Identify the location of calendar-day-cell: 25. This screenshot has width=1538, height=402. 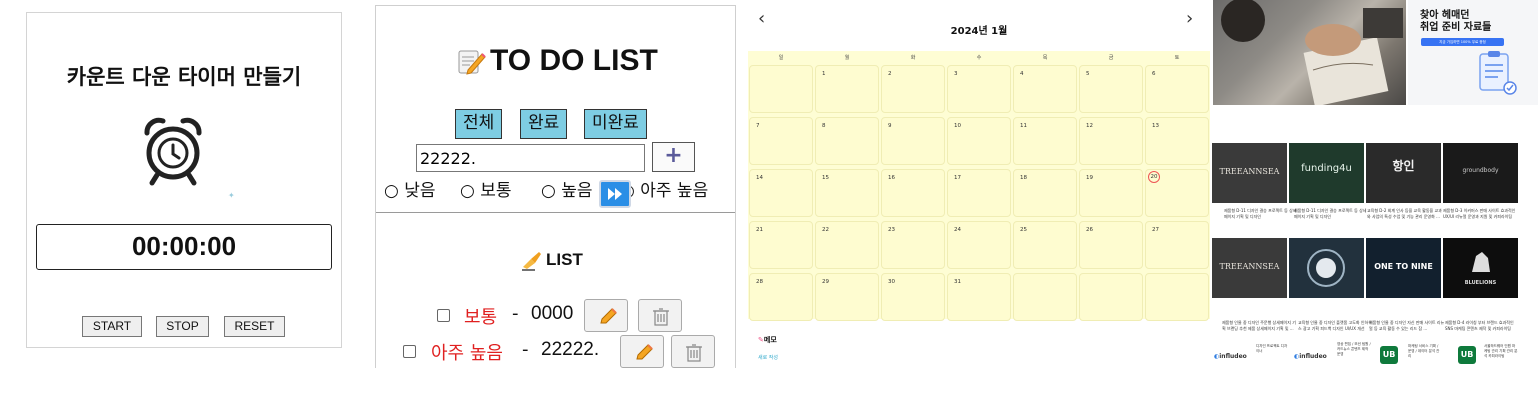
(1045, 245).